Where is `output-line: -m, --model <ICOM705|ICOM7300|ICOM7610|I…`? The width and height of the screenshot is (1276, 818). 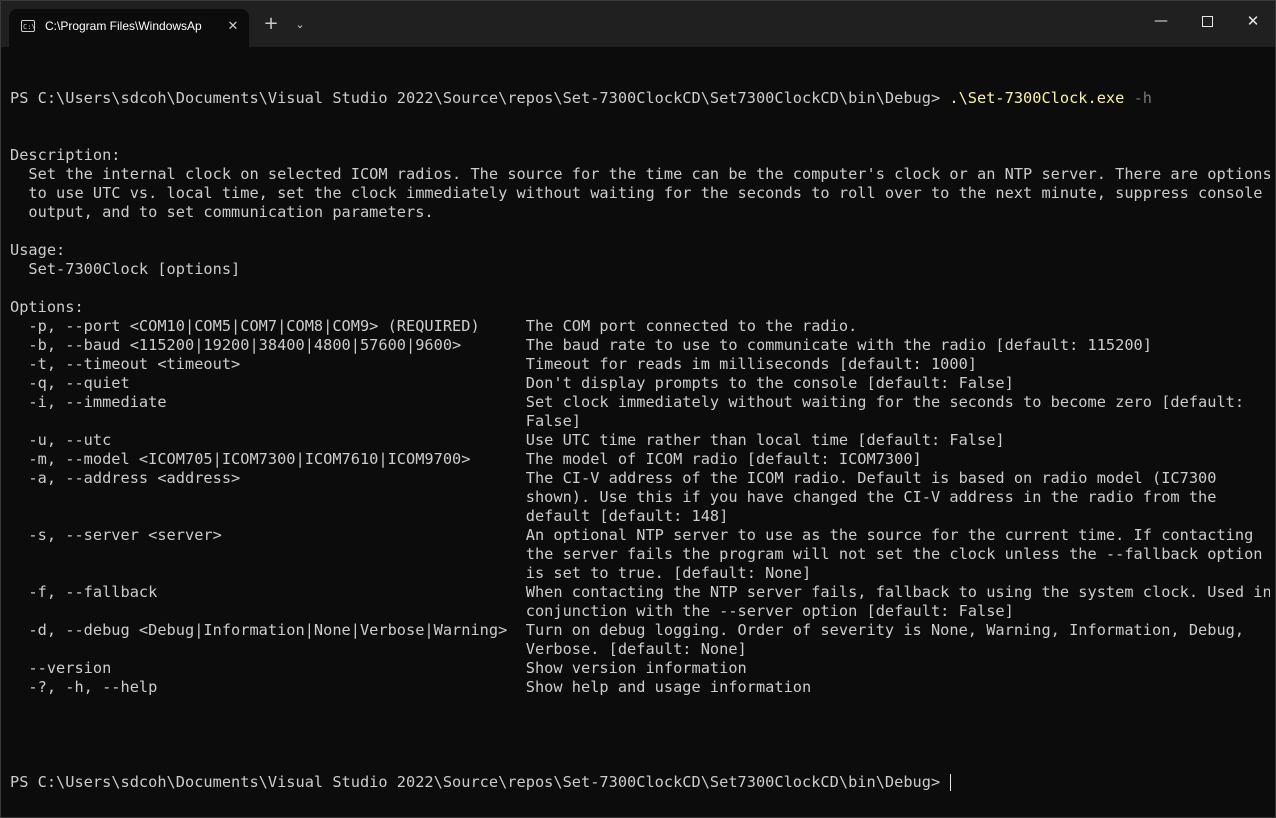 output-line: -m, --model <ICOM705|ICOM7300|ICOM7610|I… is located at coordinates (466, 459).